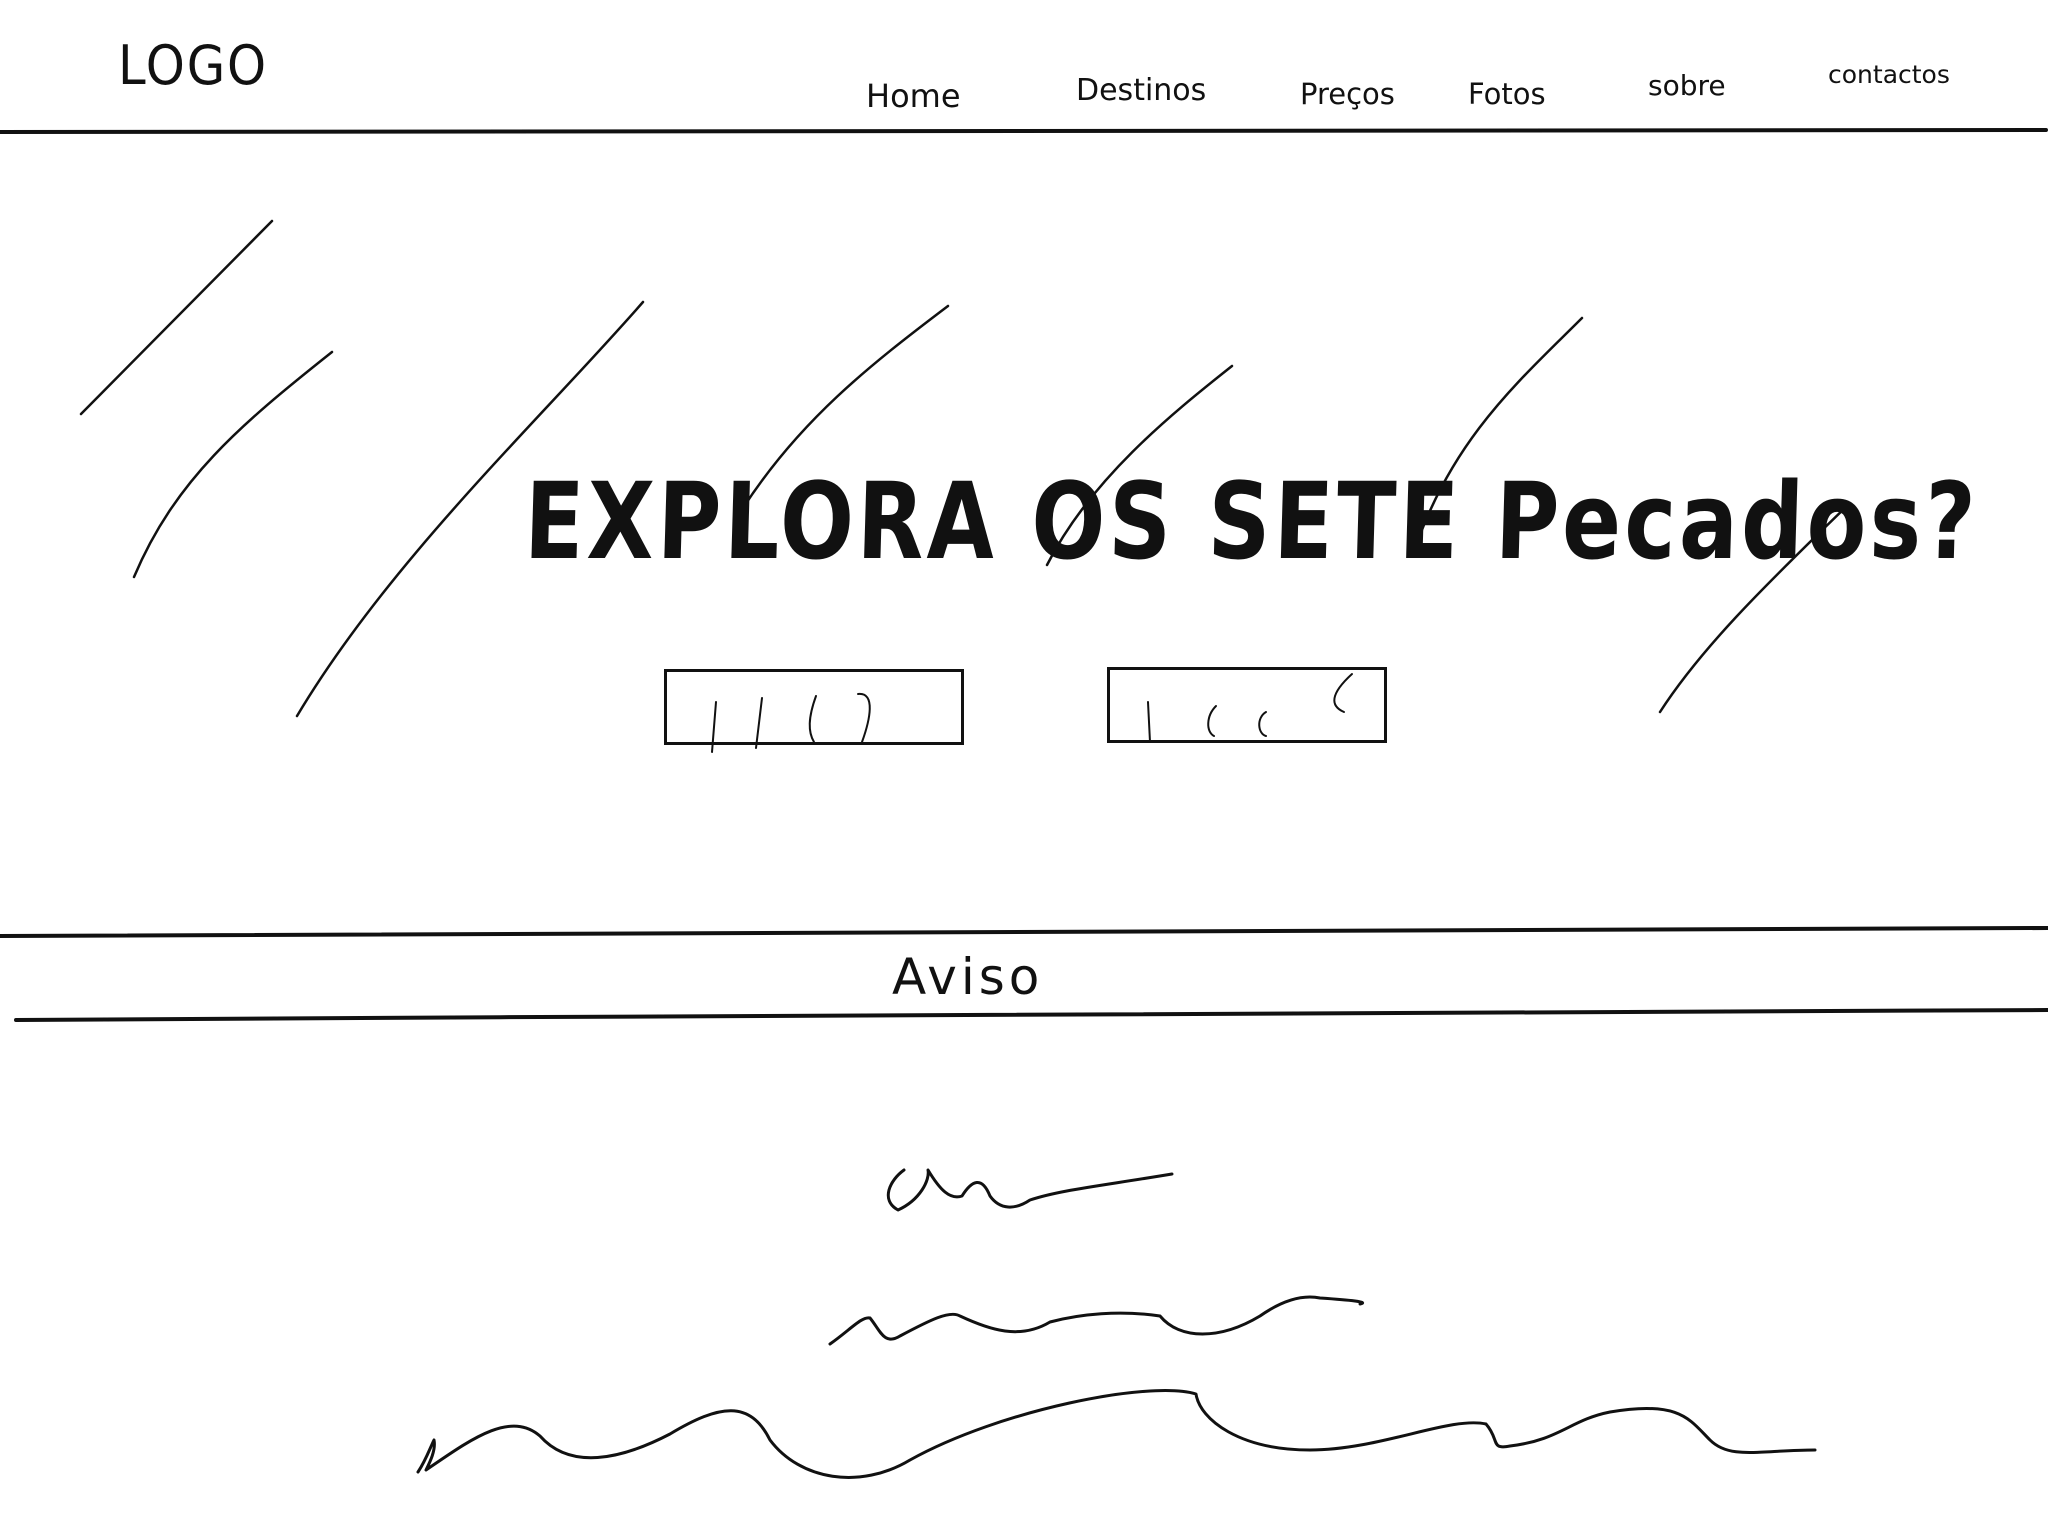 This screenshot has width=2048, height=1536. I want to click on notice-label: Aviso, so click(968, 977).